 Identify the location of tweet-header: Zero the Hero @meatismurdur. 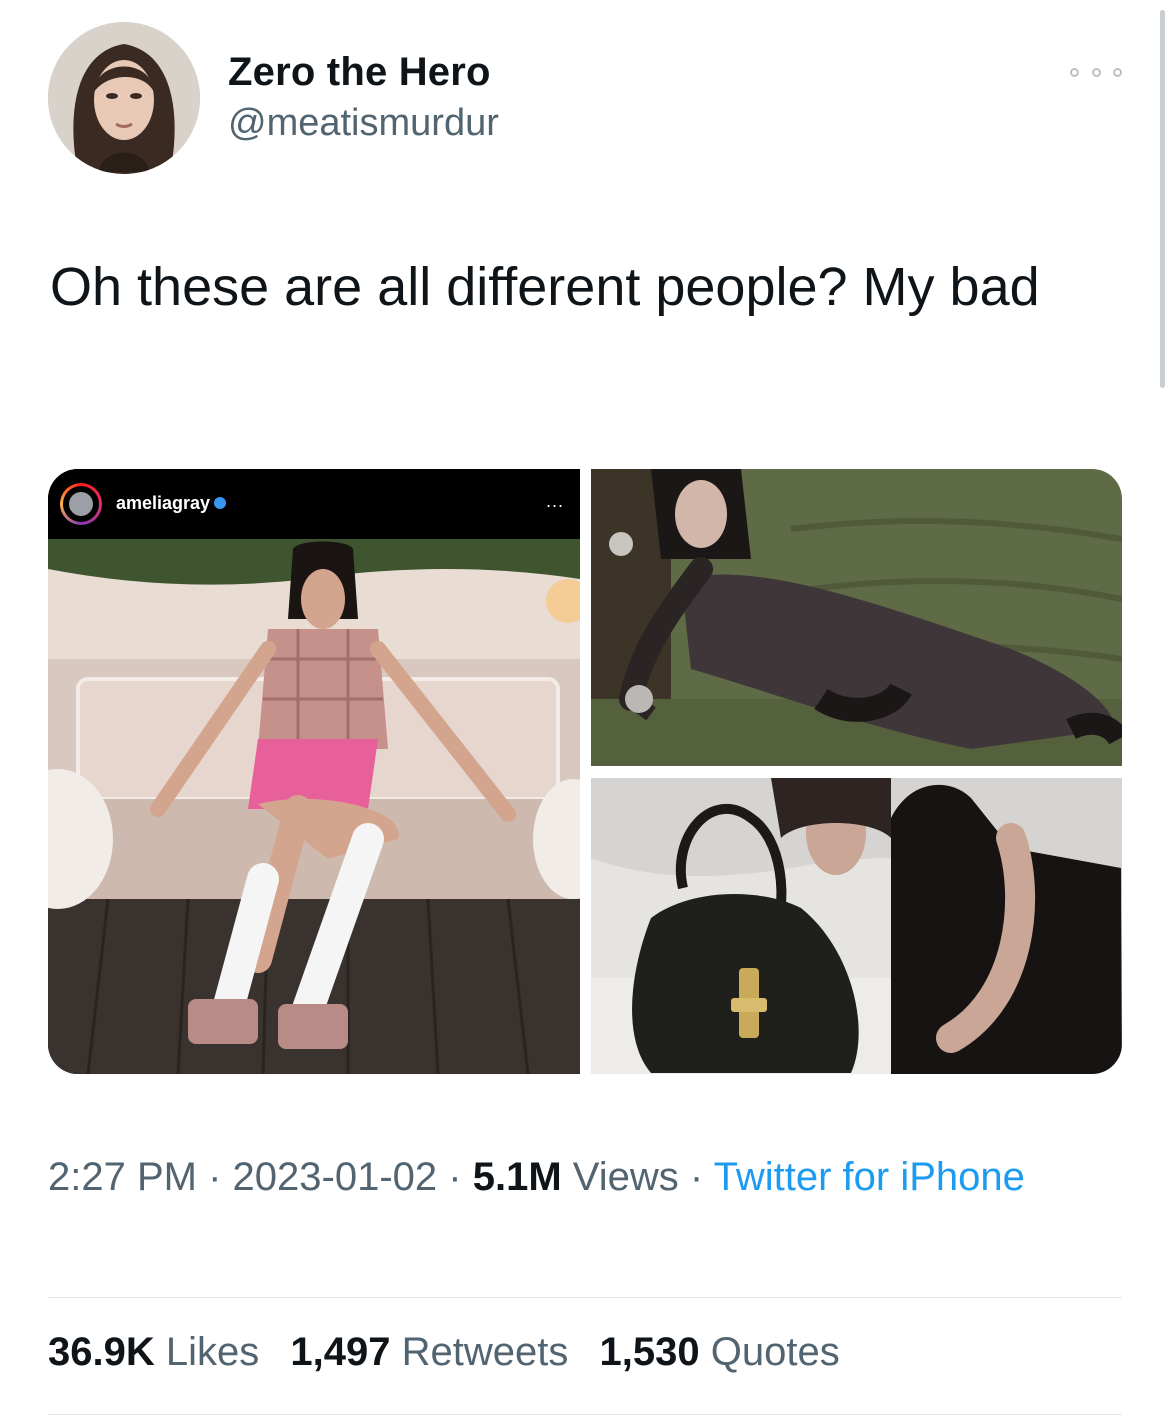
(588, 98).